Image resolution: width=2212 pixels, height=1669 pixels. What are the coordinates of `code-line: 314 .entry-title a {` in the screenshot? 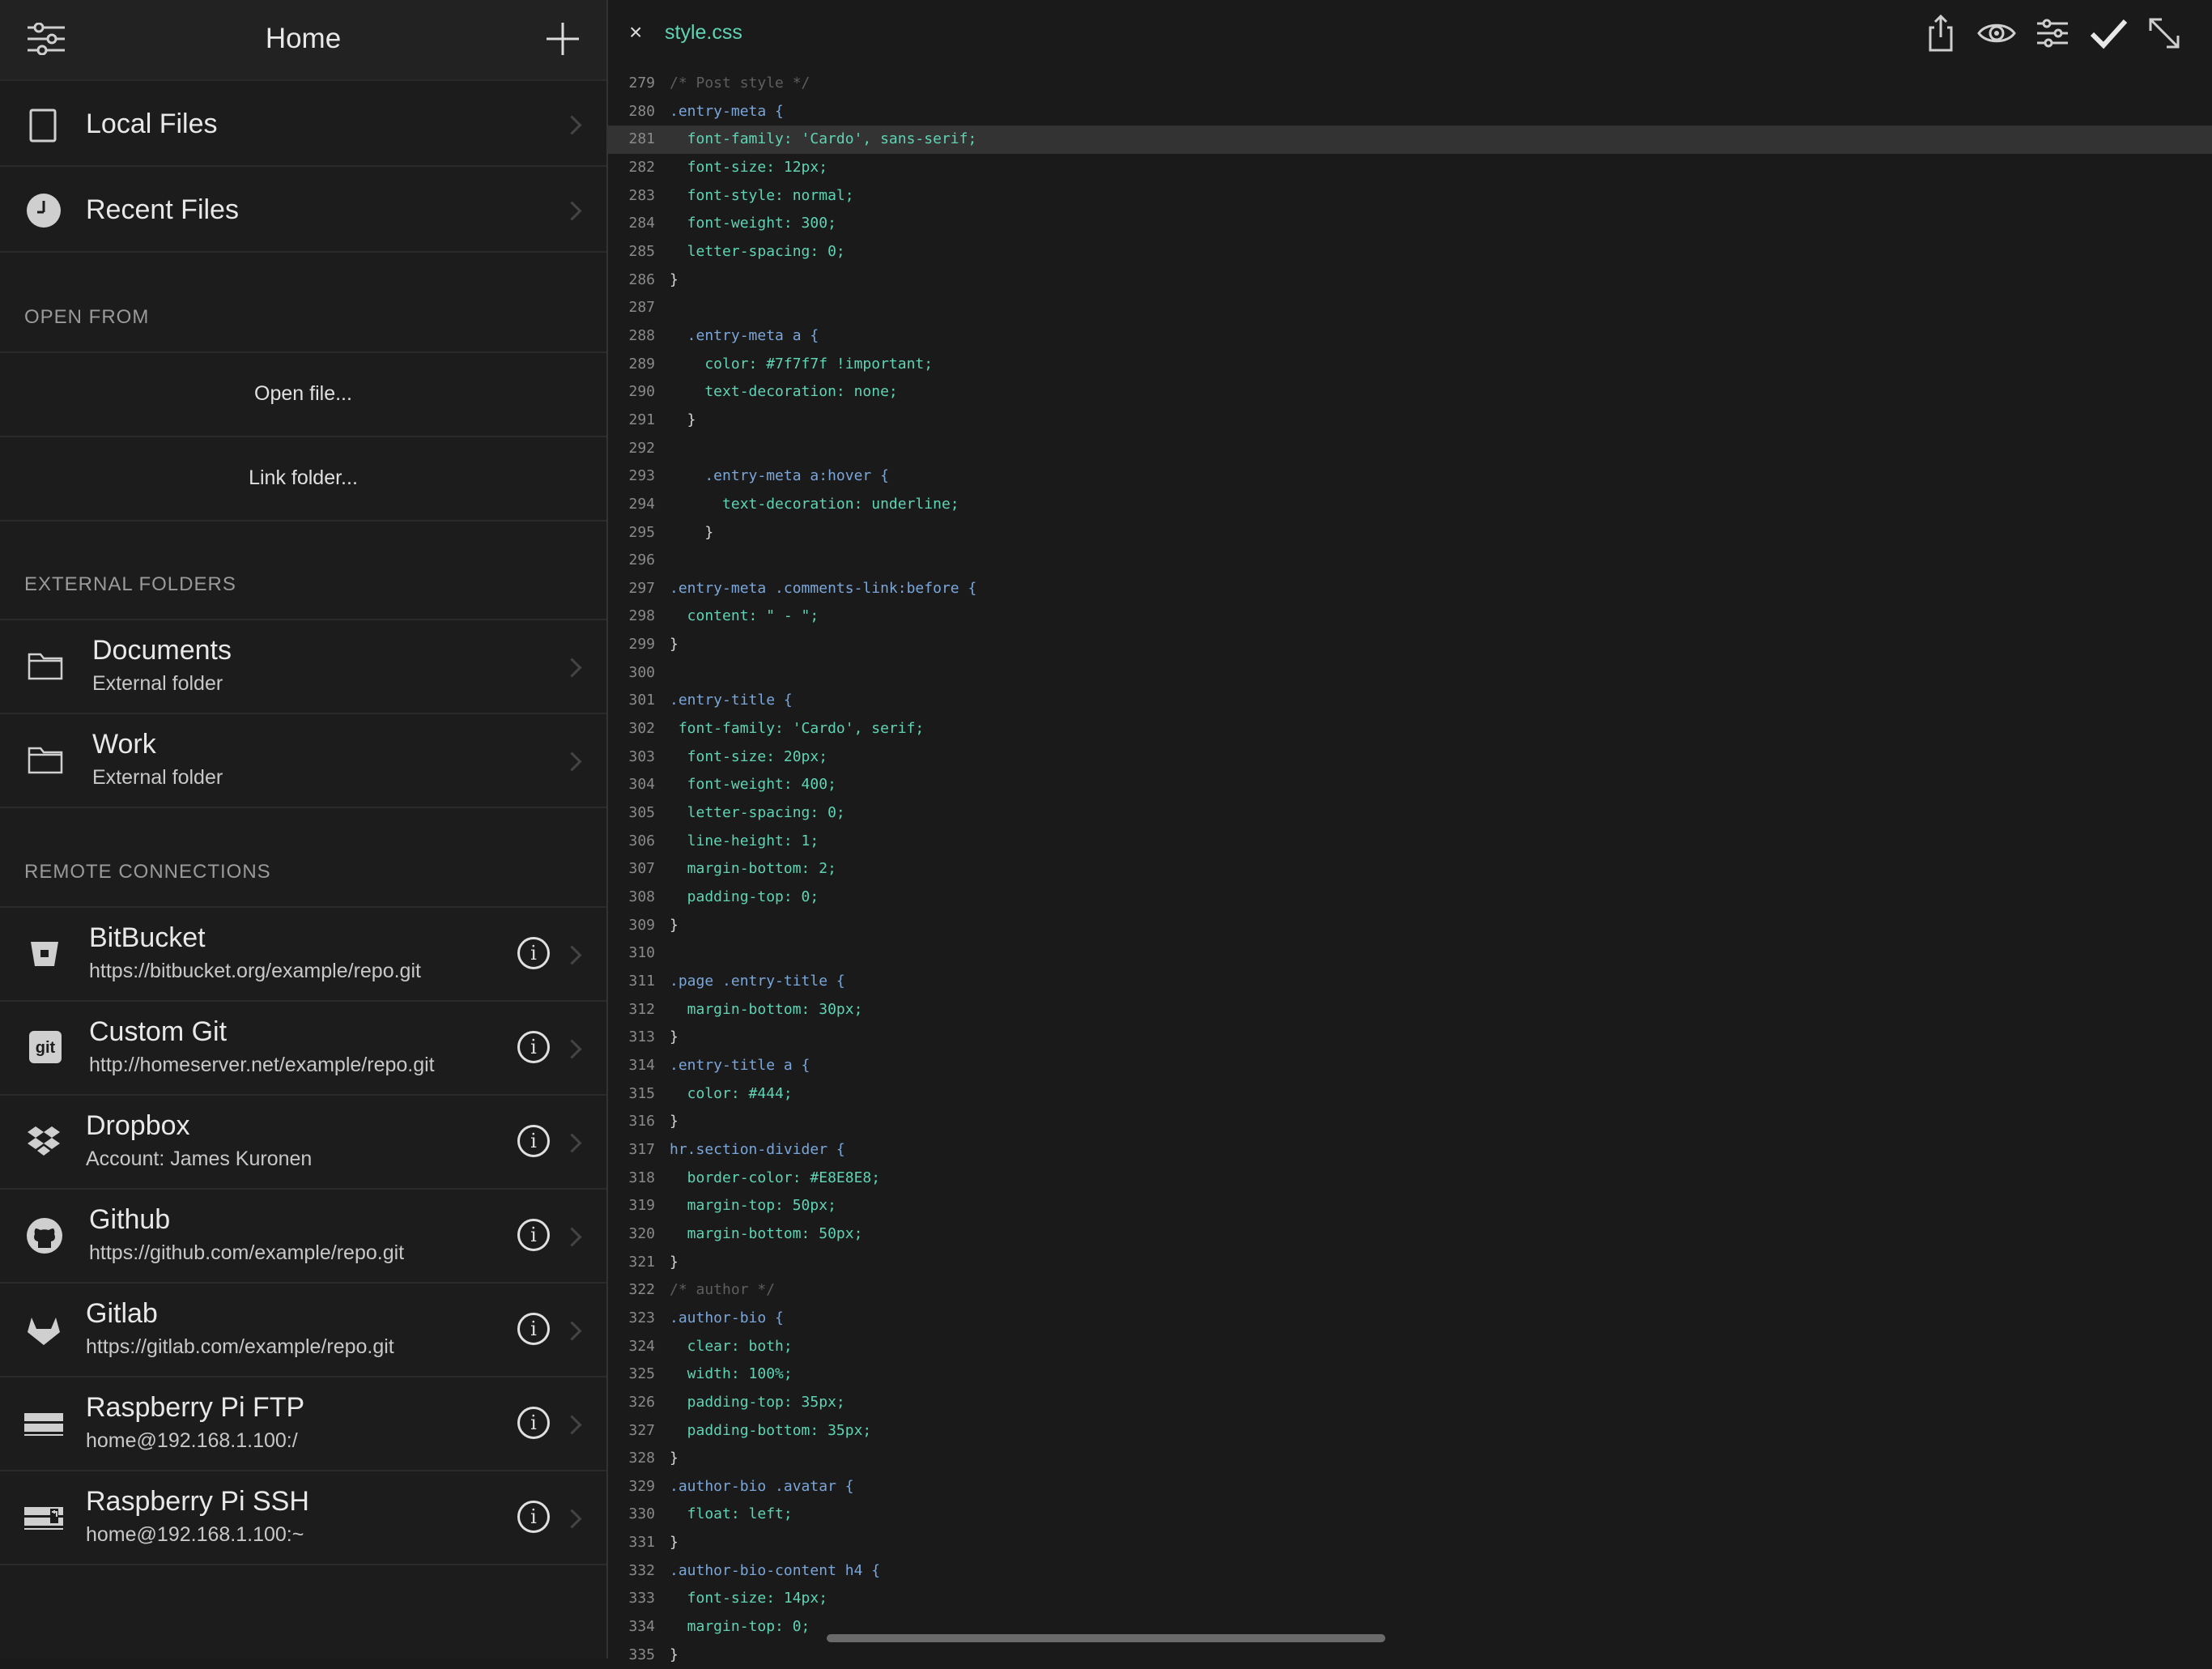 It's located at (1410, 1066).